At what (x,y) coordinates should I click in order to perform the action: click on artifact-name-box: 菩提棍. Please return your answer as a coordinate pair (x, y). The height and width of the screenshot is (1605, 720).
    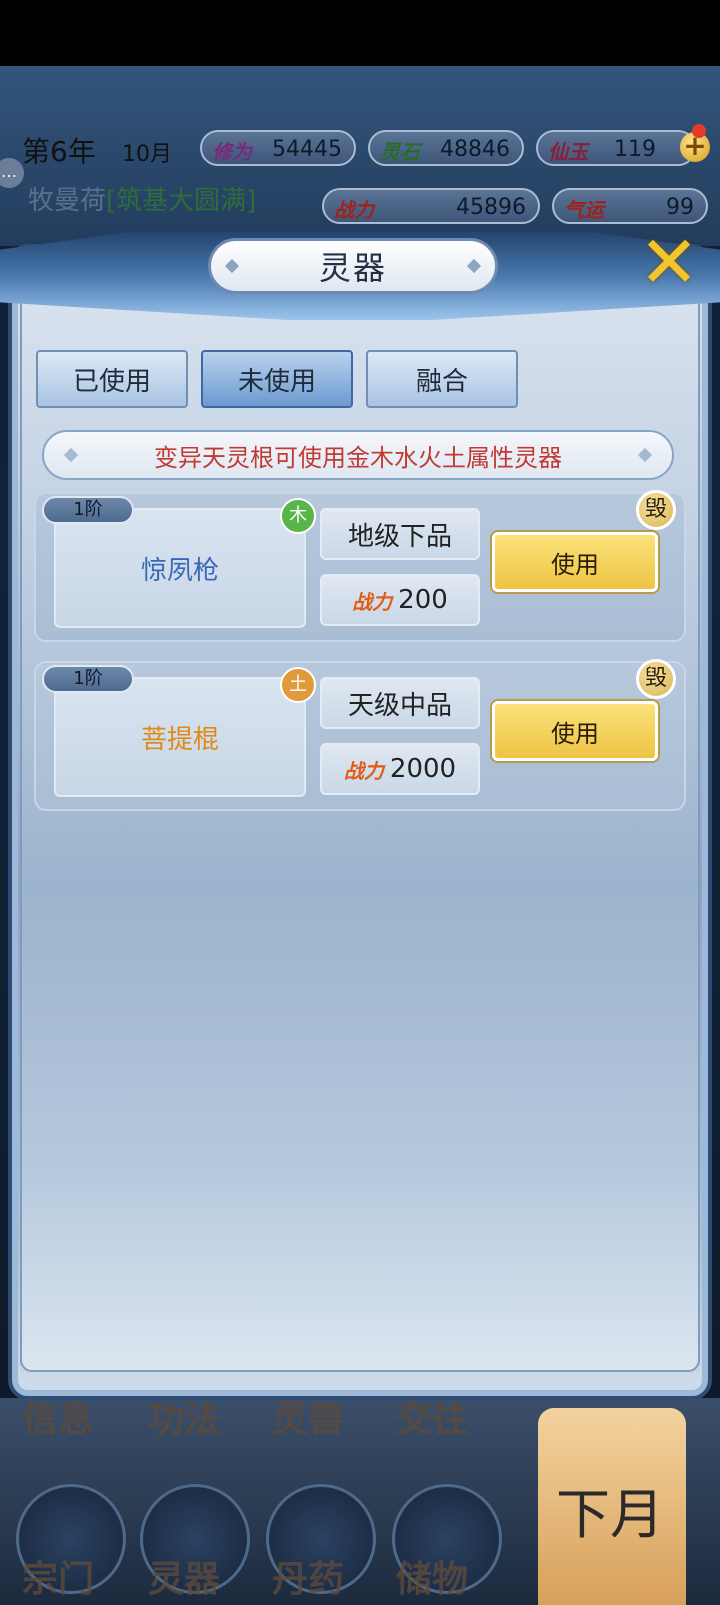
    Looking at the image, I should click on (180, 737).